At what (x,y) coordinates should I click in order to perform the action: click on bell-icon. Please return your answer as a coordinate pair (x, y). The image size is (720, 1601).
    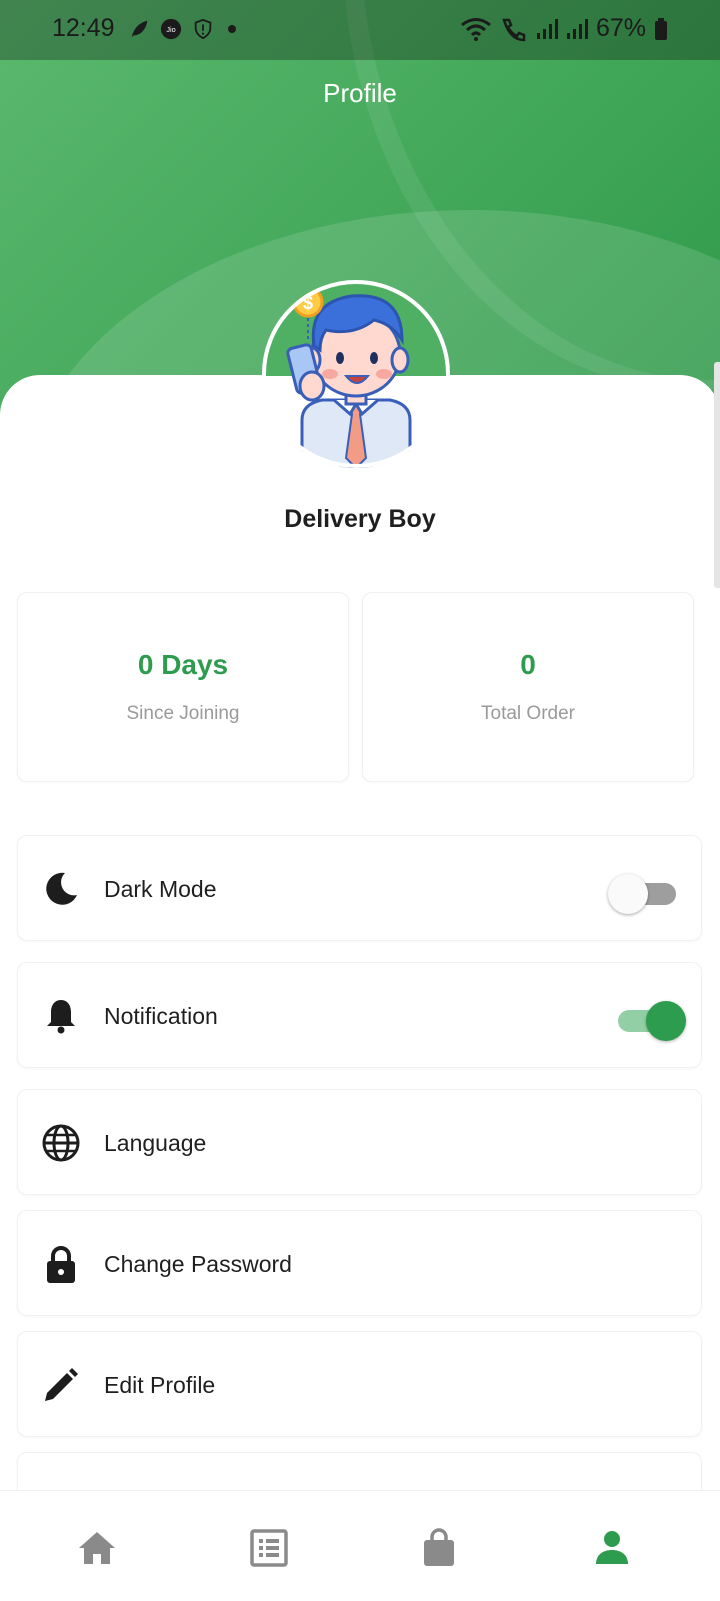
    Looking at the image, I should click on (61, 1017).